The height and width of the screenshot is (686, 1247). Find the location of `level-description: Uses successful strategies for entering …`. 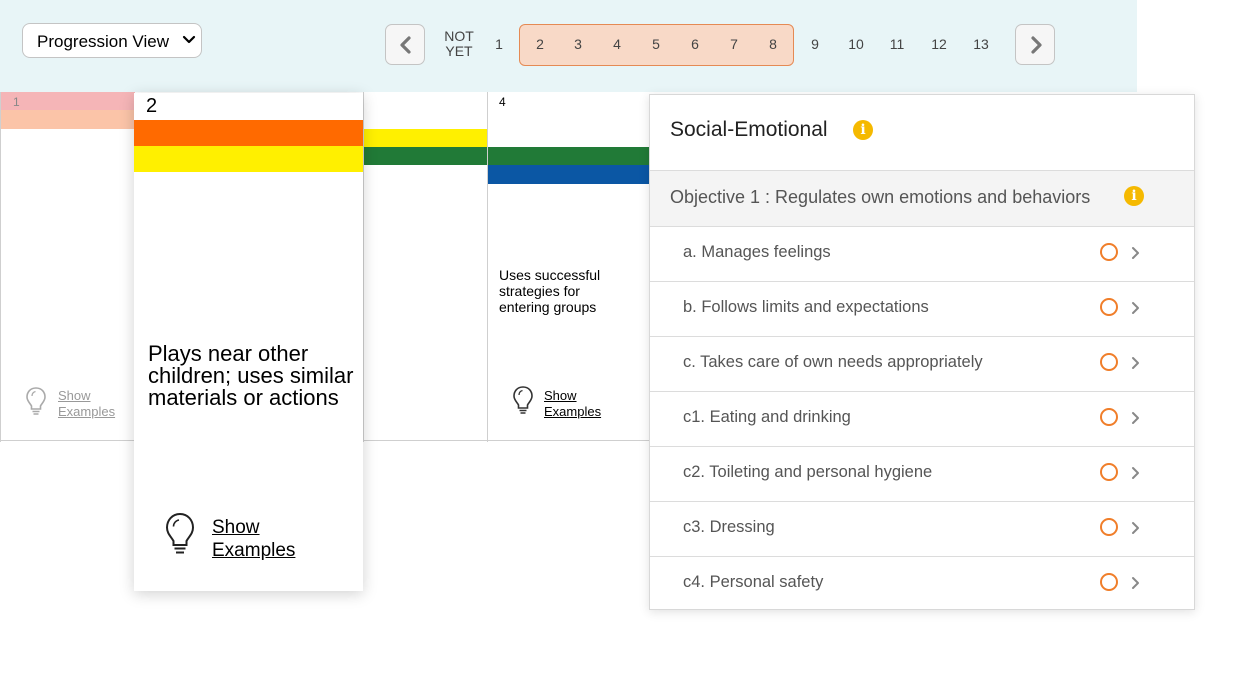

level-description: Uses successful strategies for entering … is located at coordinates (550, 291).